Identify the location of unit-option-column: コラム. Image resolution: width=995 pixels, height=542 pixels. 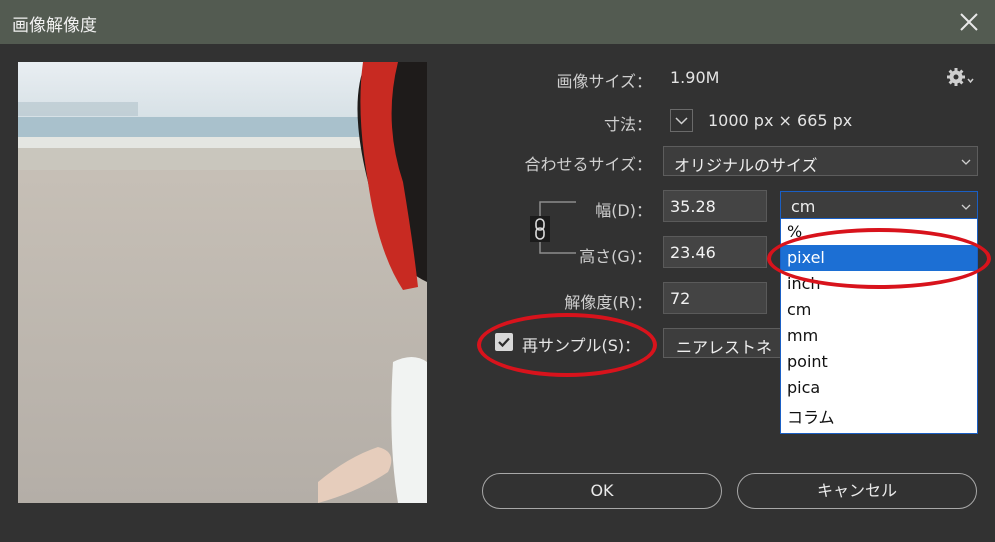
(879, 414).